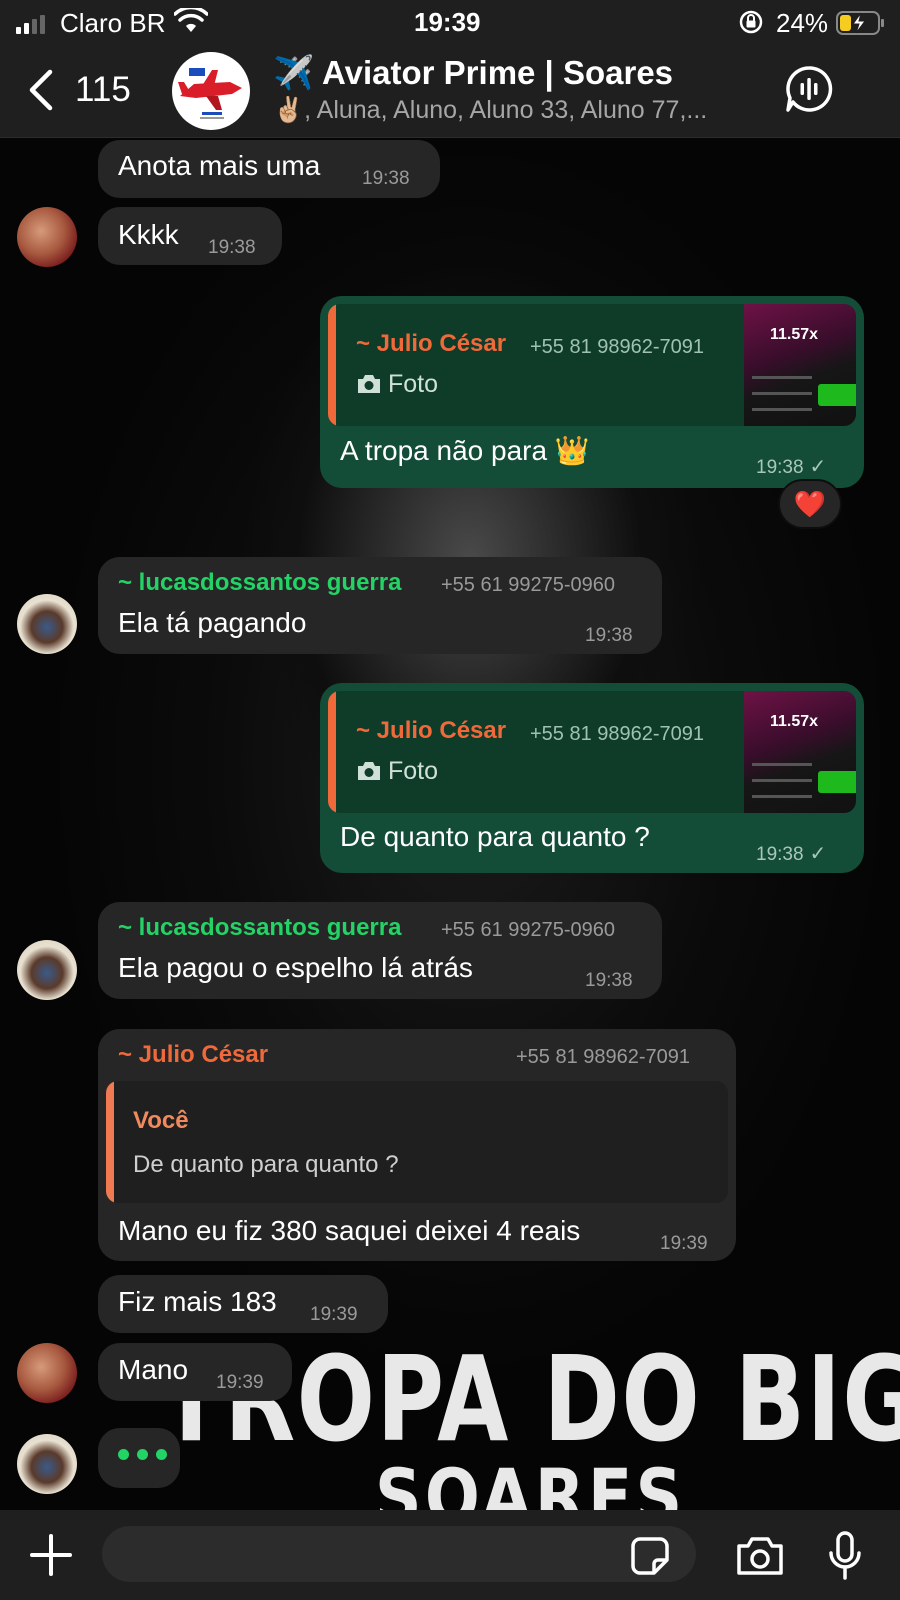  I want to click on chat-title: ✈️ Aviator Prime | Soares, so click(473, 73).